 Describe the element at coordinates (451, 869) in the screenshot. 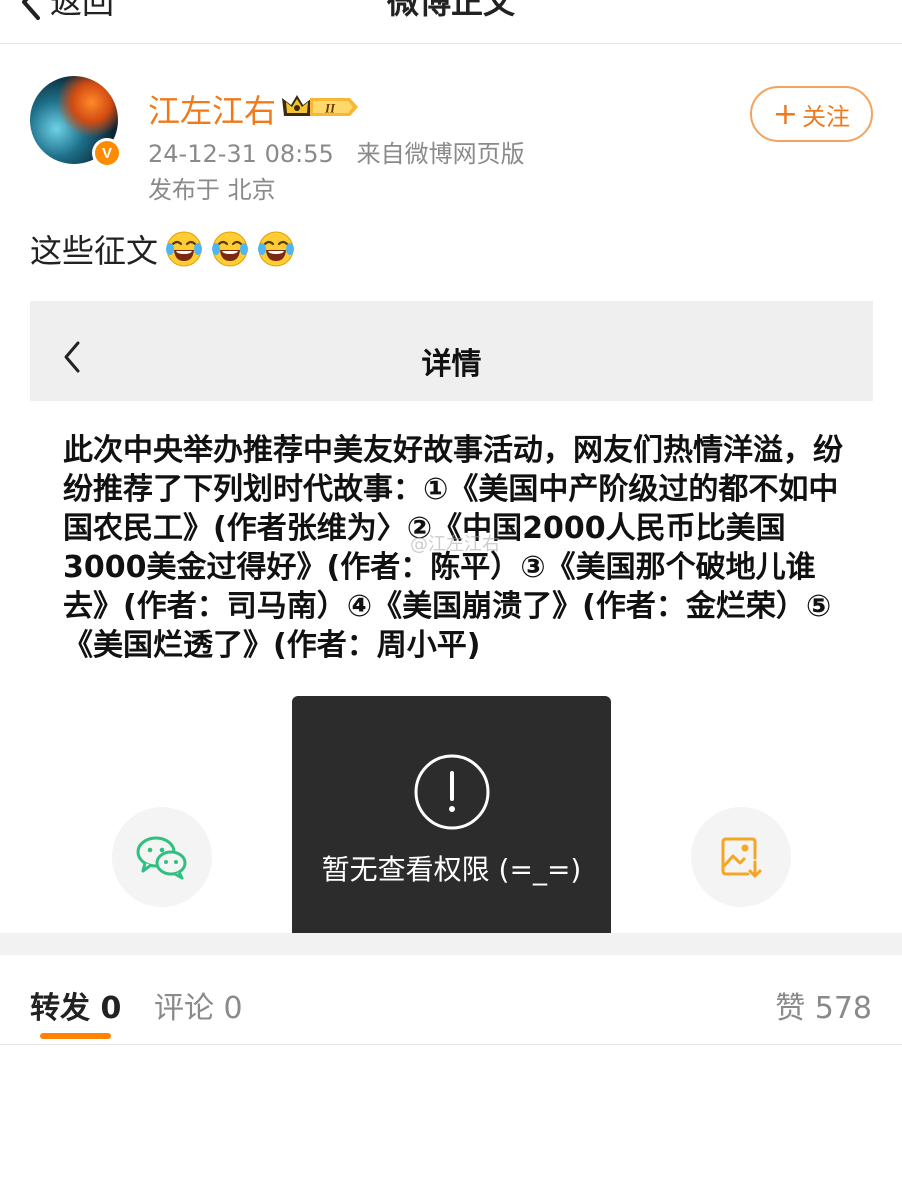

I see `toast-message: 暂无查看权限 (=_=)` at that location.